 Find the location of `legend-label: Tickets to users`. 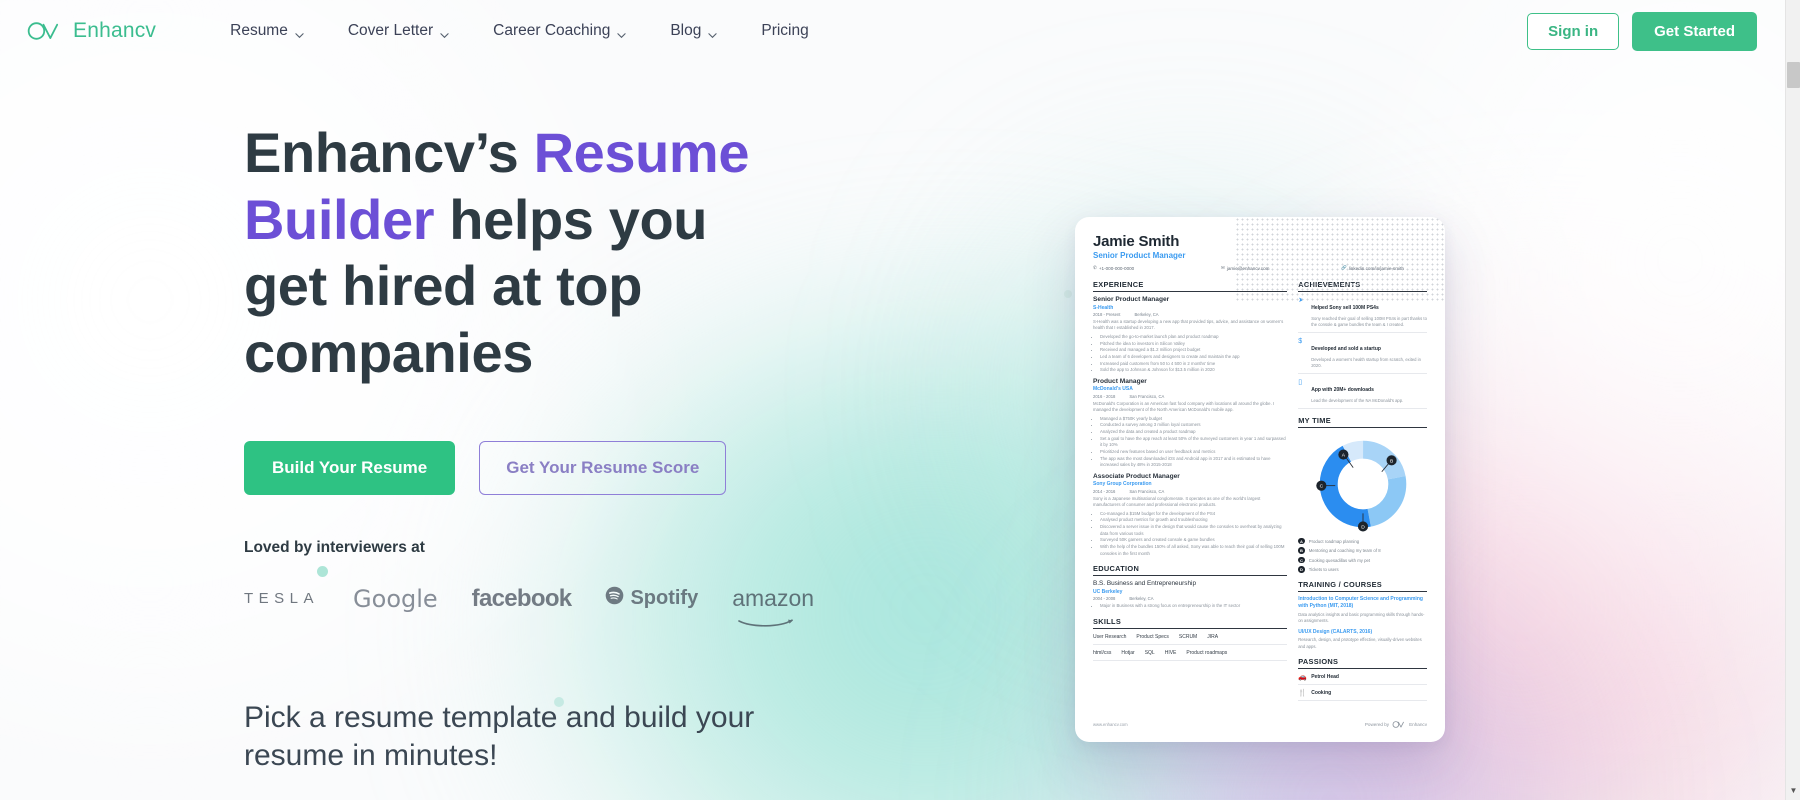

legend-label: Tickets to users is located at coordinates (1323, 570).